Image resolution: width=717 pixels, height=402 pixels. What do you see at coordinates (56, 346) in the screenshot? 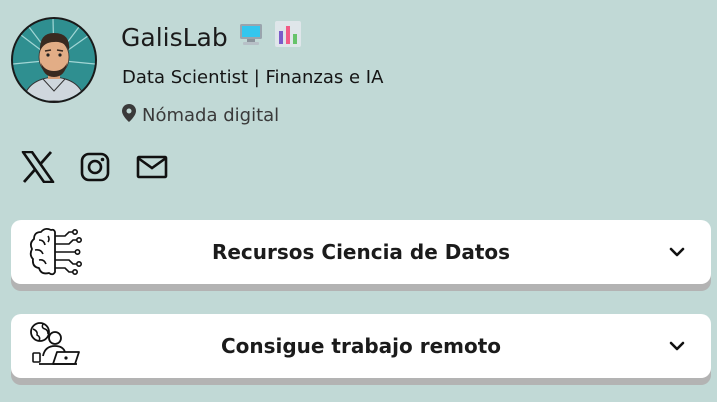
I see `remote-worker-icon` at bounding box center [56, 346].